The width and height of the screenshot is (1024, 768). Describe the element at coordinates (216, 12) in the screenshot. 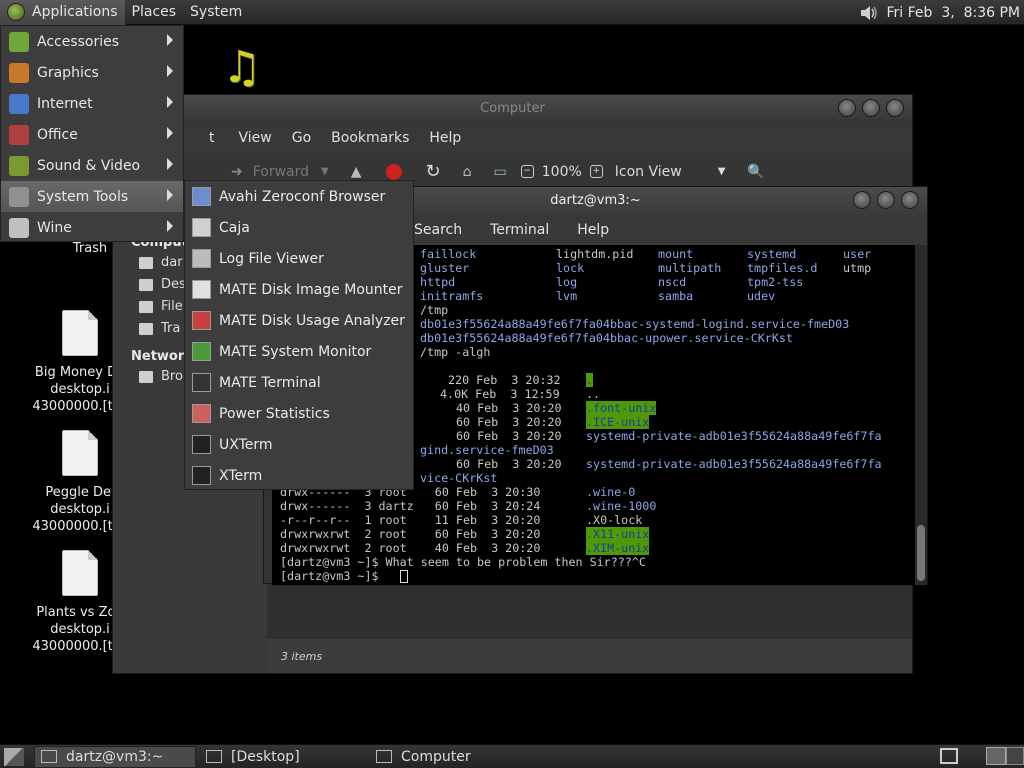

I see `system-menu-button: System` at that location.